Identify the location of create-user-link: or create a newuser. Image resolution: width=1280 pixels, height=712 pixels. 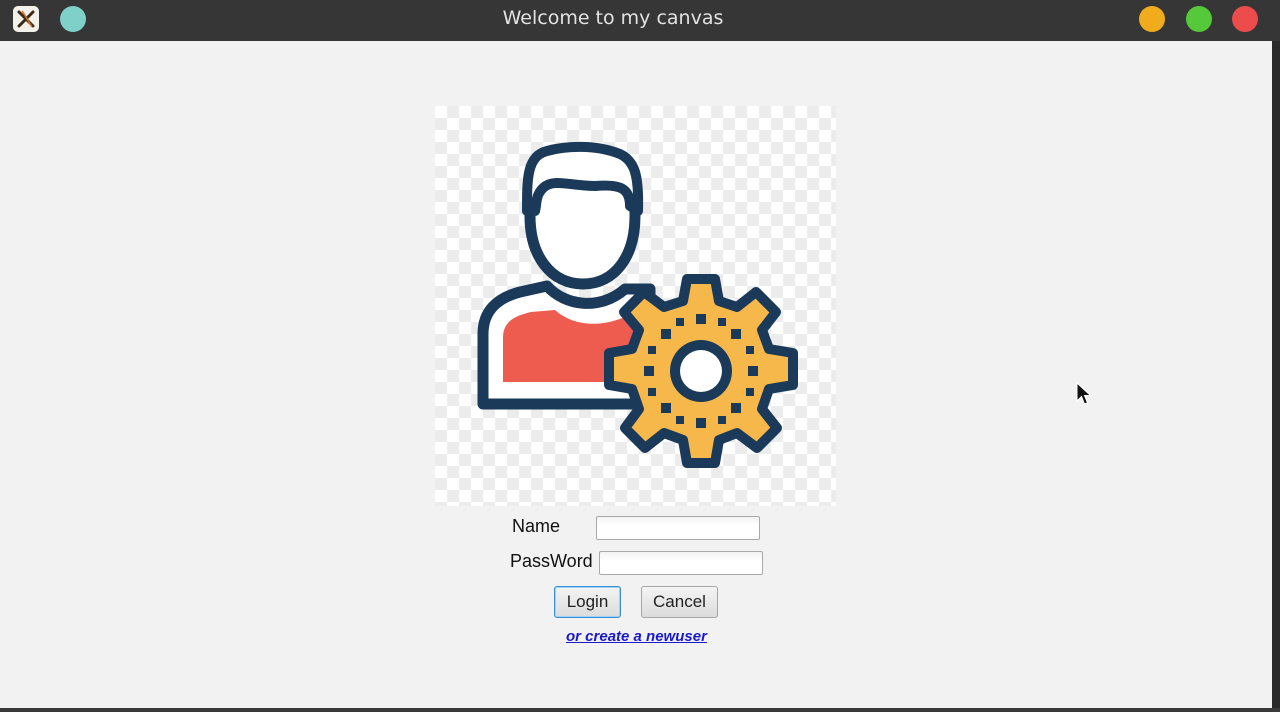
(636, 636).